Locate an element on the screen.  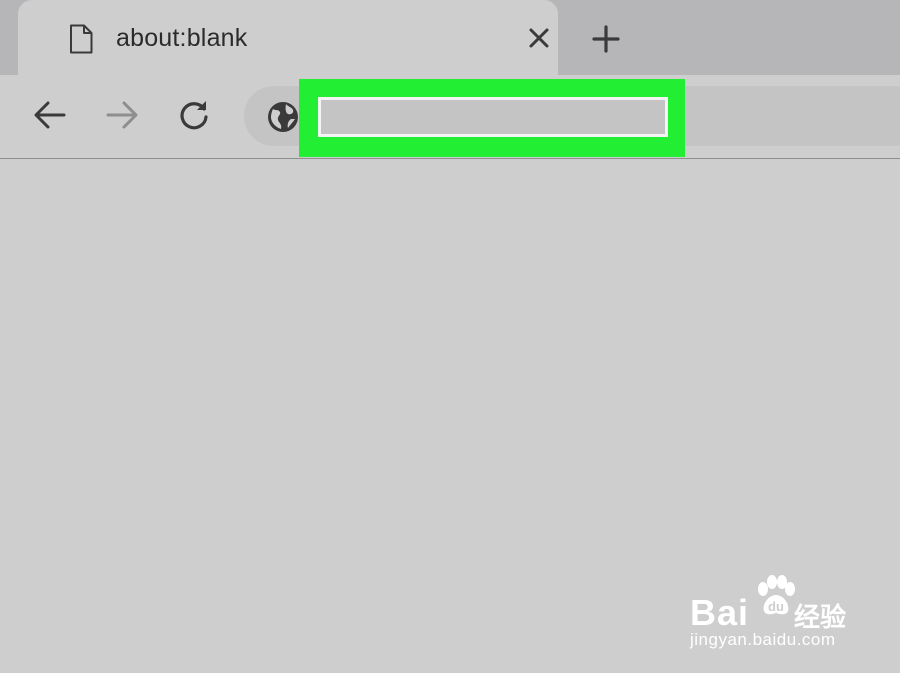
watermark-brand: Bai is located at coordinates (720, 612).